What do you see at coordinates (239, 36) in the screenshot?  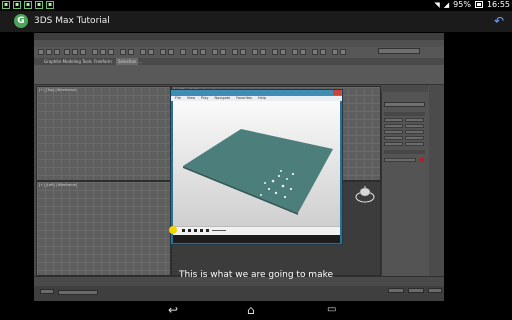 I see `max-title-bar` at bounding box center [239, 36].